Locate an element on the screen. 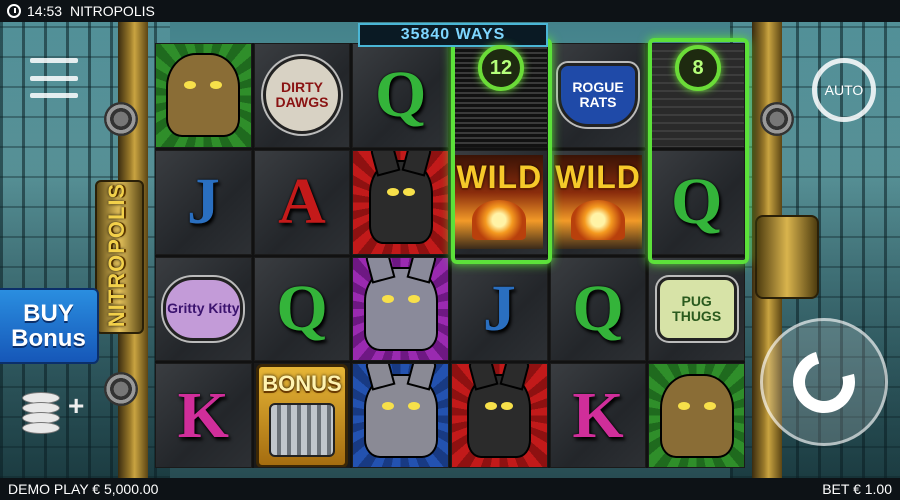 This screenshot has width=900, height=500. autoplay-label: AUTO is located at coordinates (844, 90).